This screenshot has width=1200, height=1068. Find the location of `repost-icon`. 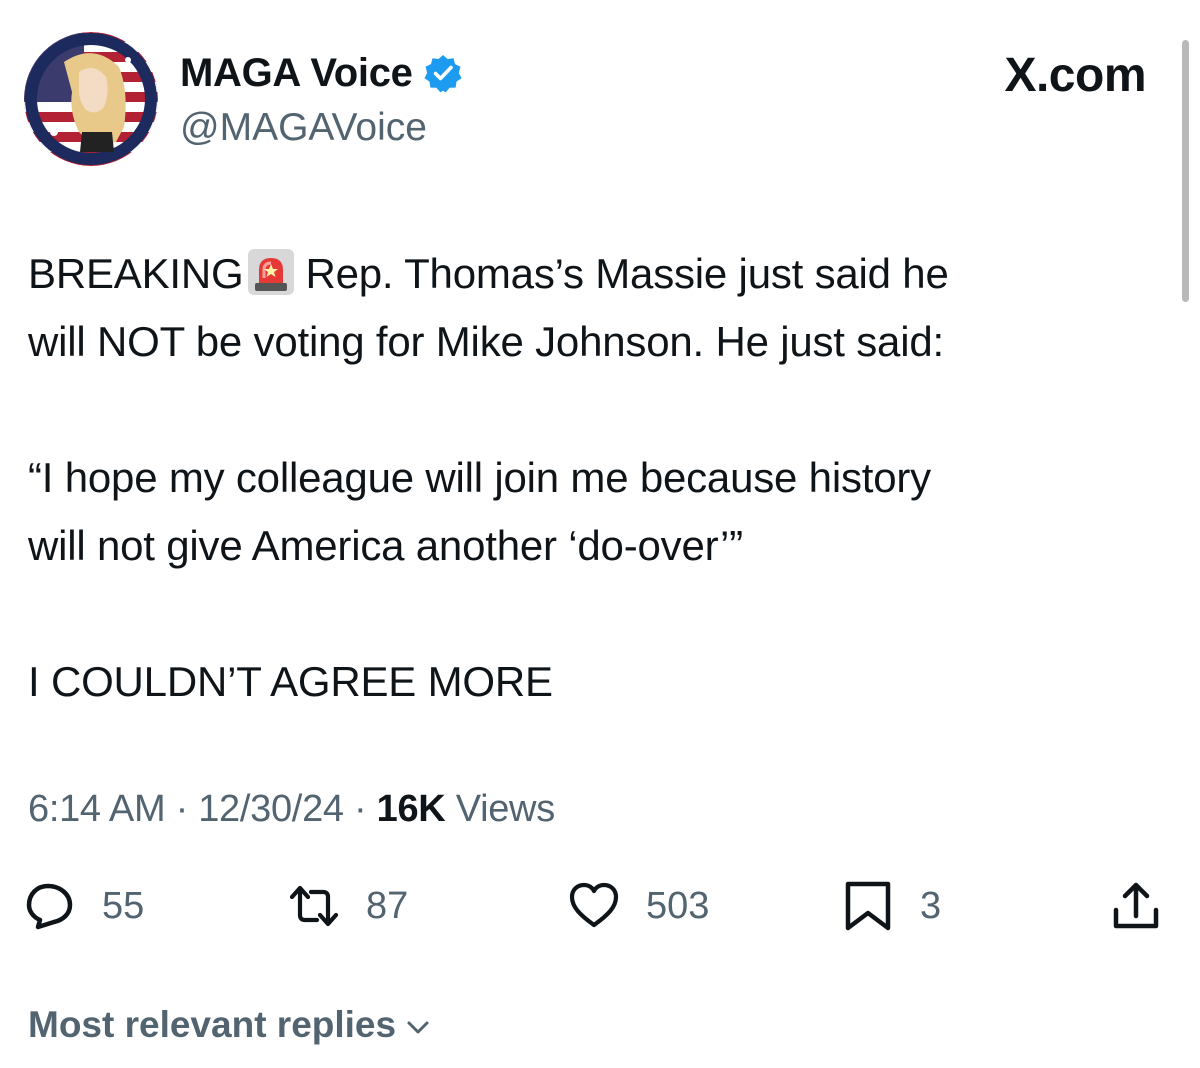

repost-icon is located at coordinates (314, 906).